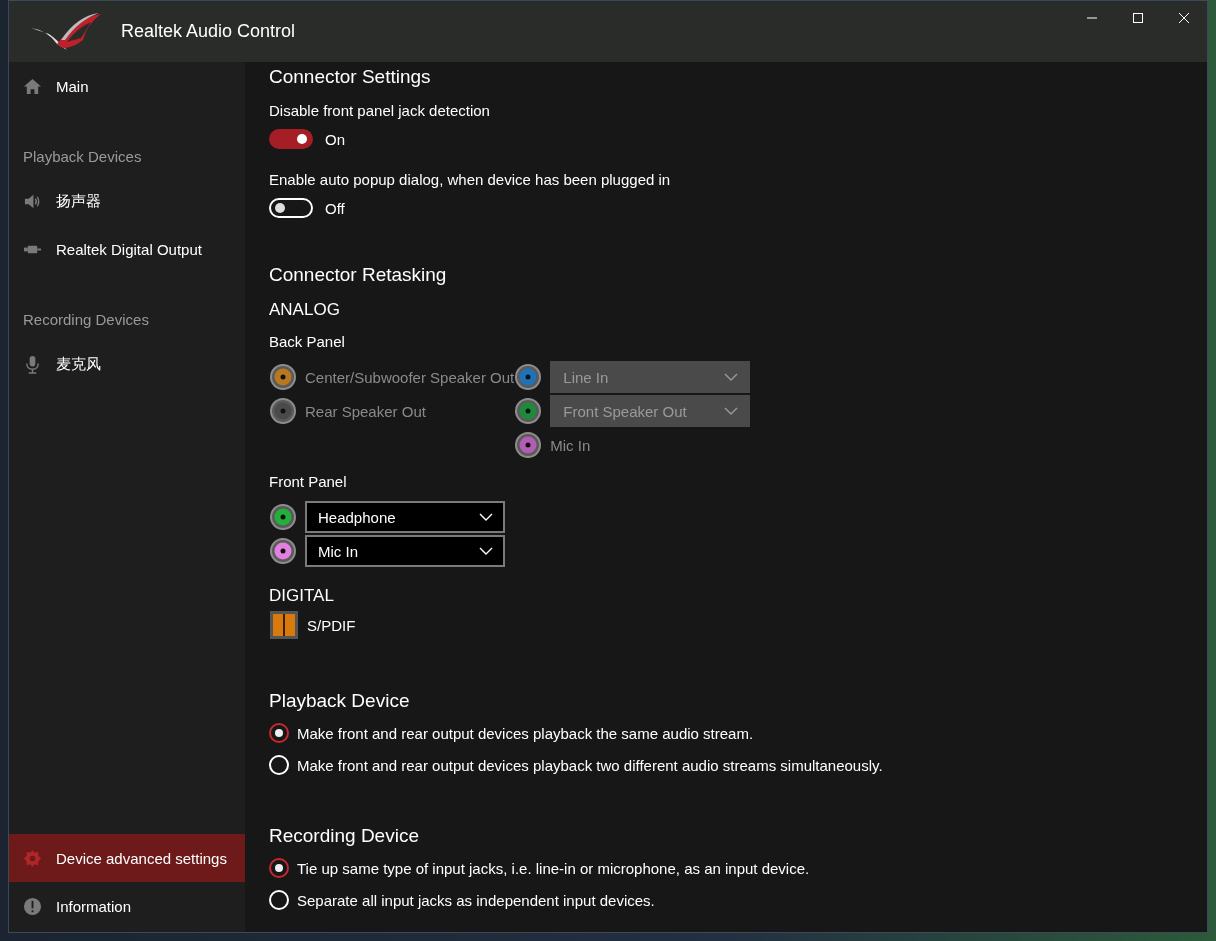 The image size is (1216, 941). Describe the element at coordinates (291, 139) in the screenshot. I see `toggle-switch` at that location.